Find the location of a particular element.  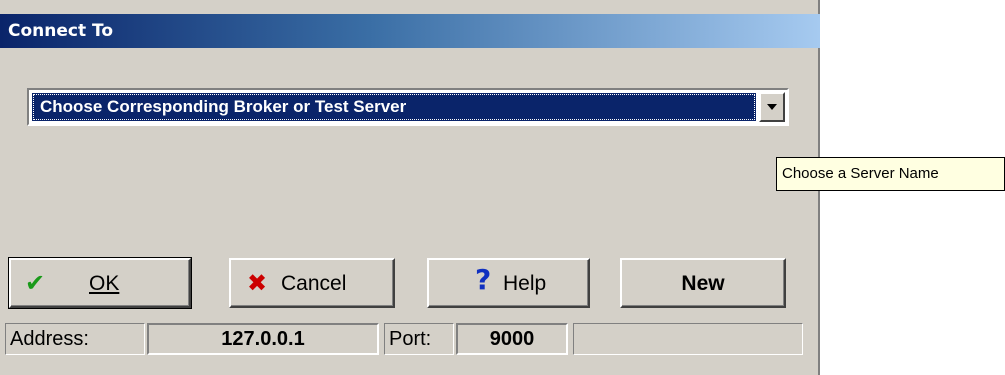

port-value: 9000 is located at coordinates (512, 339).